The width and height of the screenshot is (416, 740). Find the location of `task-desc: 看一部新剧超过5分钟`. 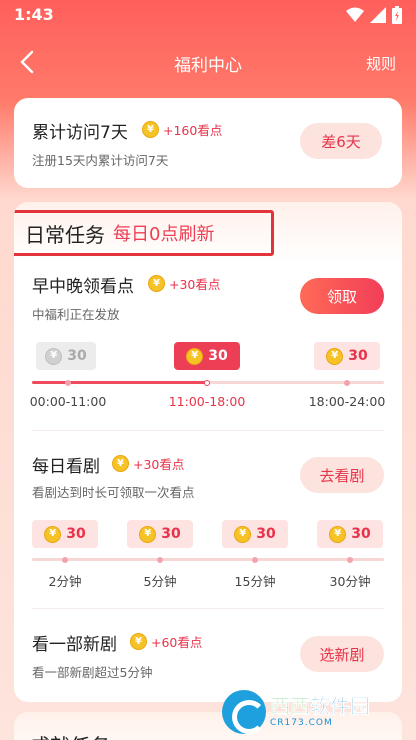

task-desc: 看一部新剧超过5分钟 is located at coordinates (92, 672).